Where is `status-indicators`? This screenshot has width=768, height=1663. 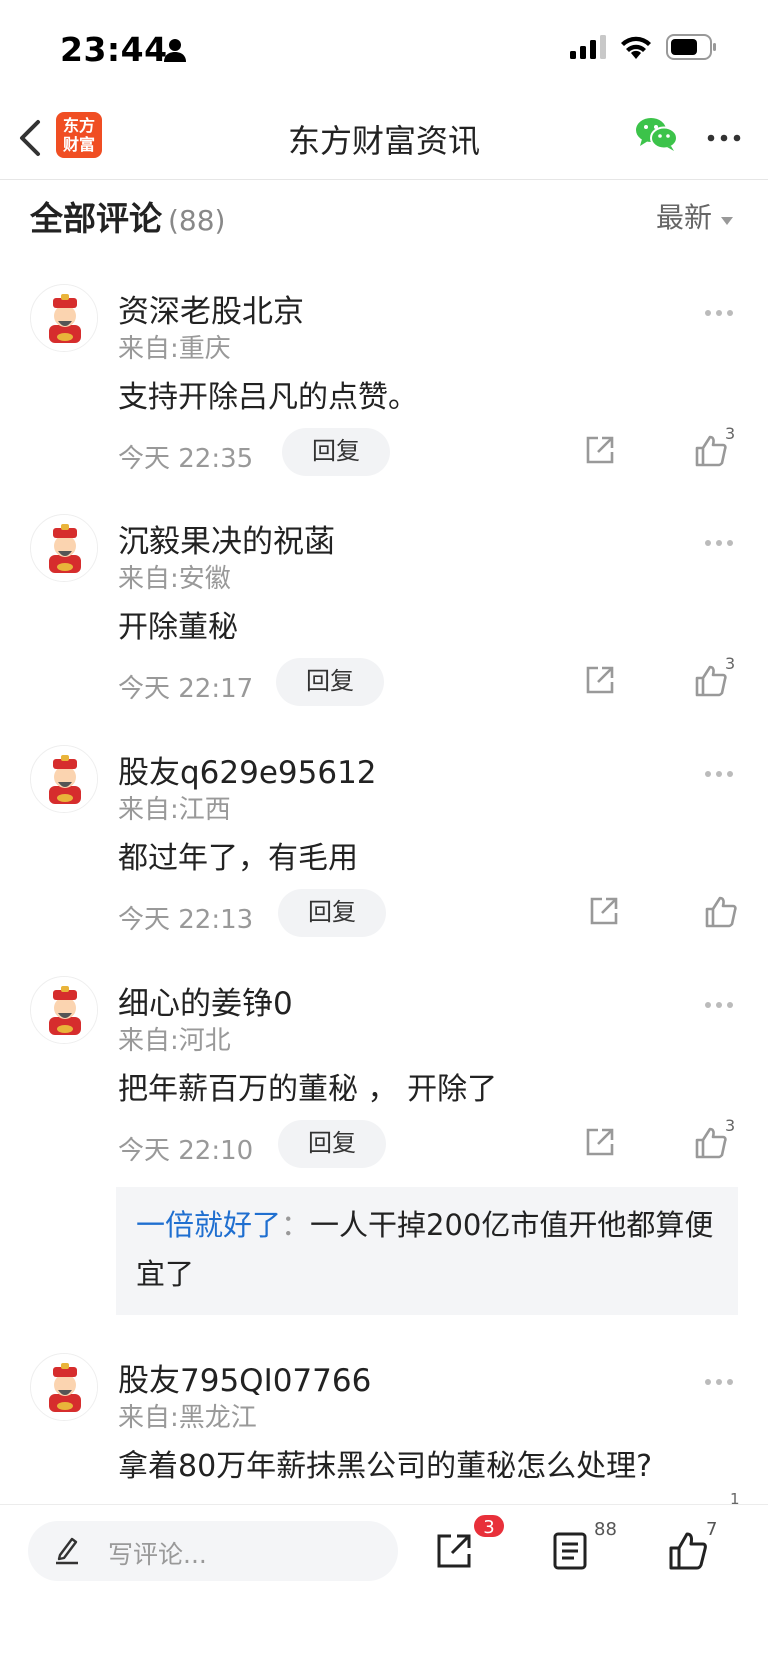
status-indicators is located at coordinates (643, 49).